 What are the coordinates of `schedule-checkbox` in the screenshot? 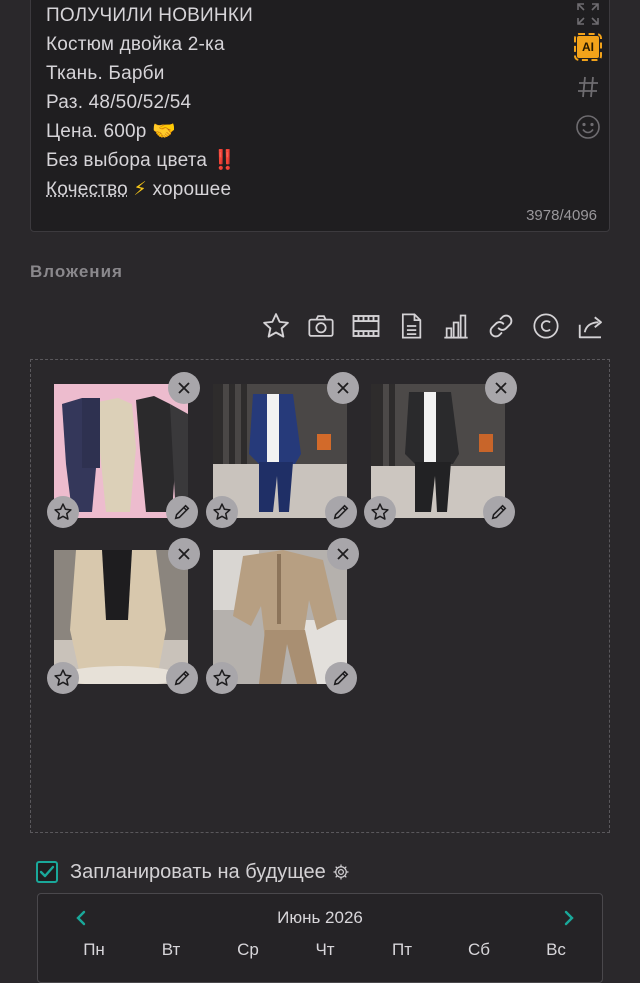 It's located at (47, 872).